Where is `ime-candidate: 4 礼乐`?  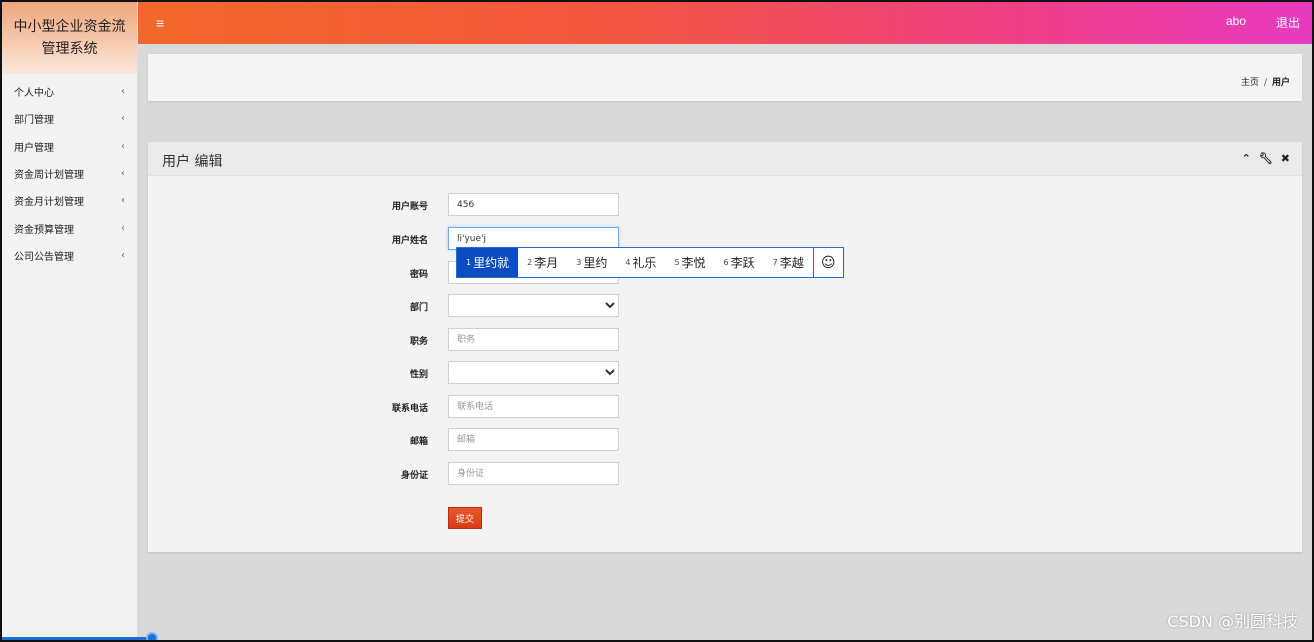
ime-candidate: 4 礼乐 is located at coordinates (640, 262).